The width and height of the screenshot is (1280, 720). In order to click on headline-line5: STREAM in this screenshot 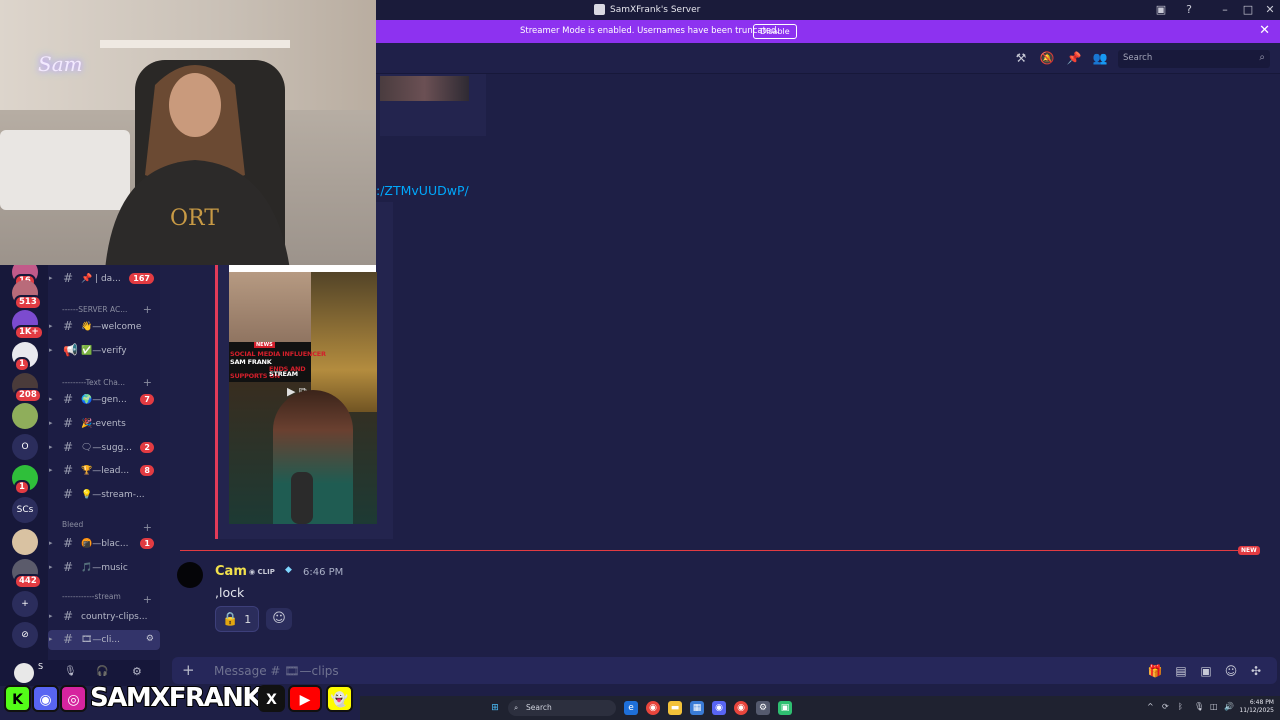, I will do `click(283, 374)`.